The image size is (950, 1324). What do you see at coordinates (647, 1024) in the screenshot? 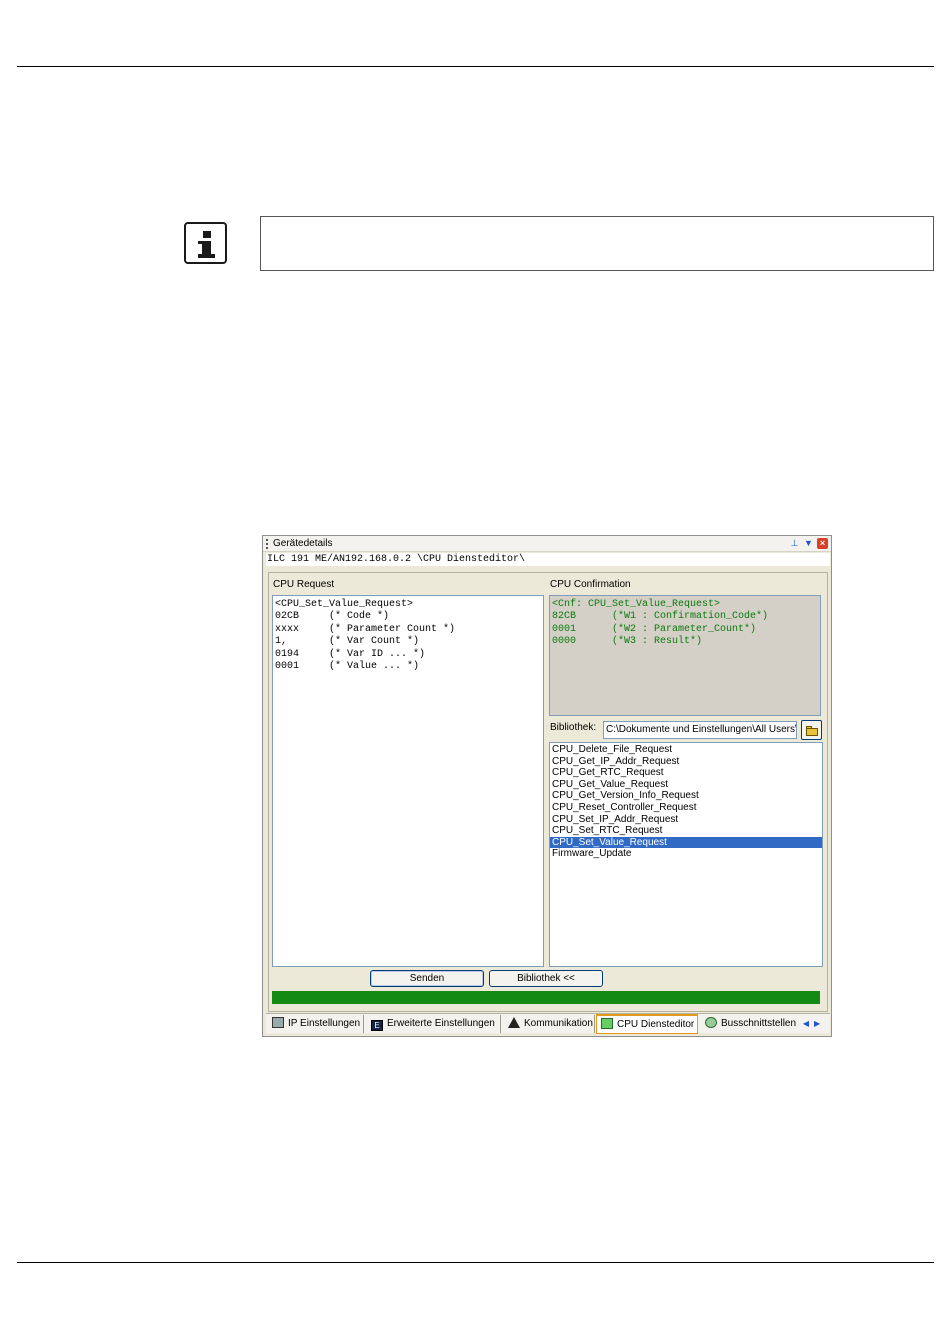
I see `tab-cpu-service-editor: CPU Diensteditor` at bounding box center [647, 1024].